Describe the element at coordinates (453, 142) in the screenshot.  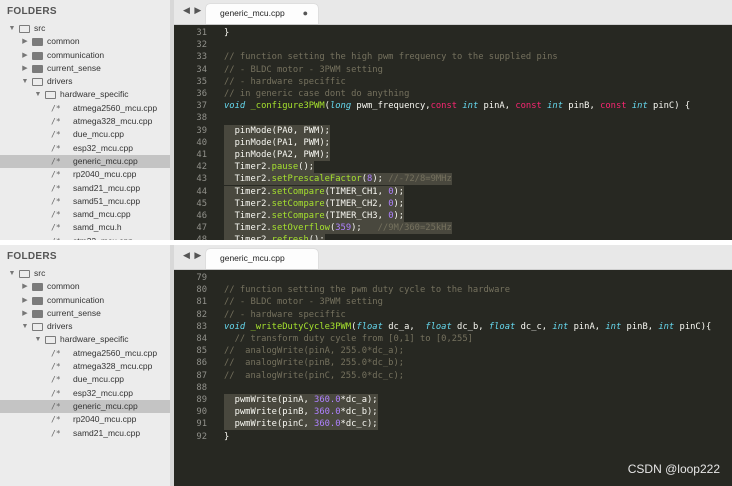
I see `code-line: 40 pinMode(PA1, PWM);` at that location.